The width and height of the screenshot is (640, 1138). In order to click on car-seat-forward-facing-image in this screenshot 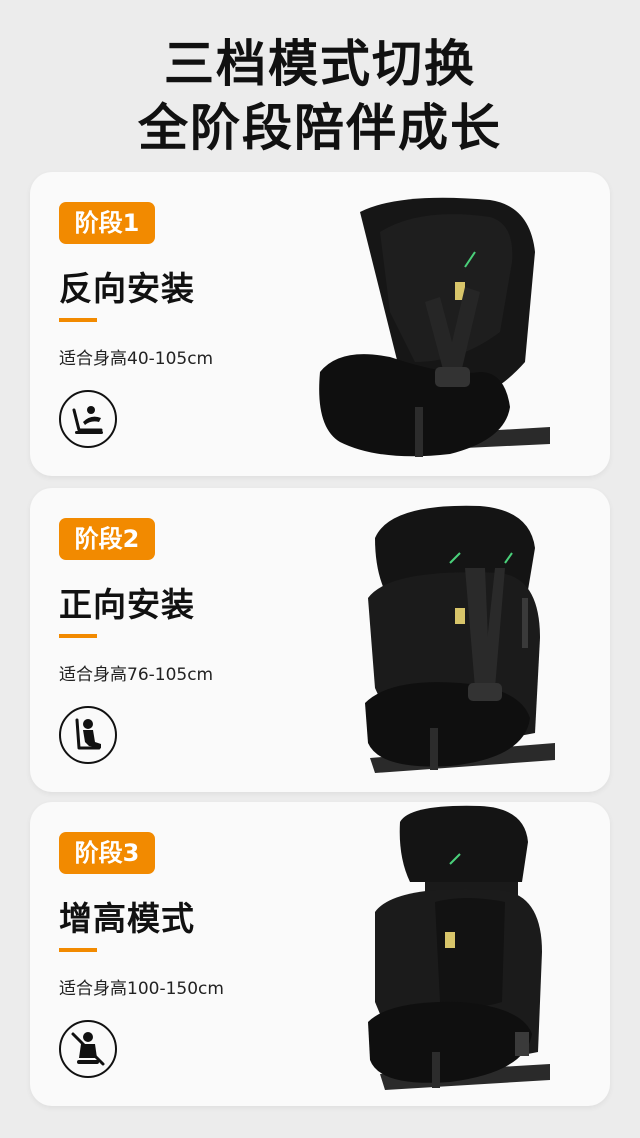, I will do `click(460, 639)`.